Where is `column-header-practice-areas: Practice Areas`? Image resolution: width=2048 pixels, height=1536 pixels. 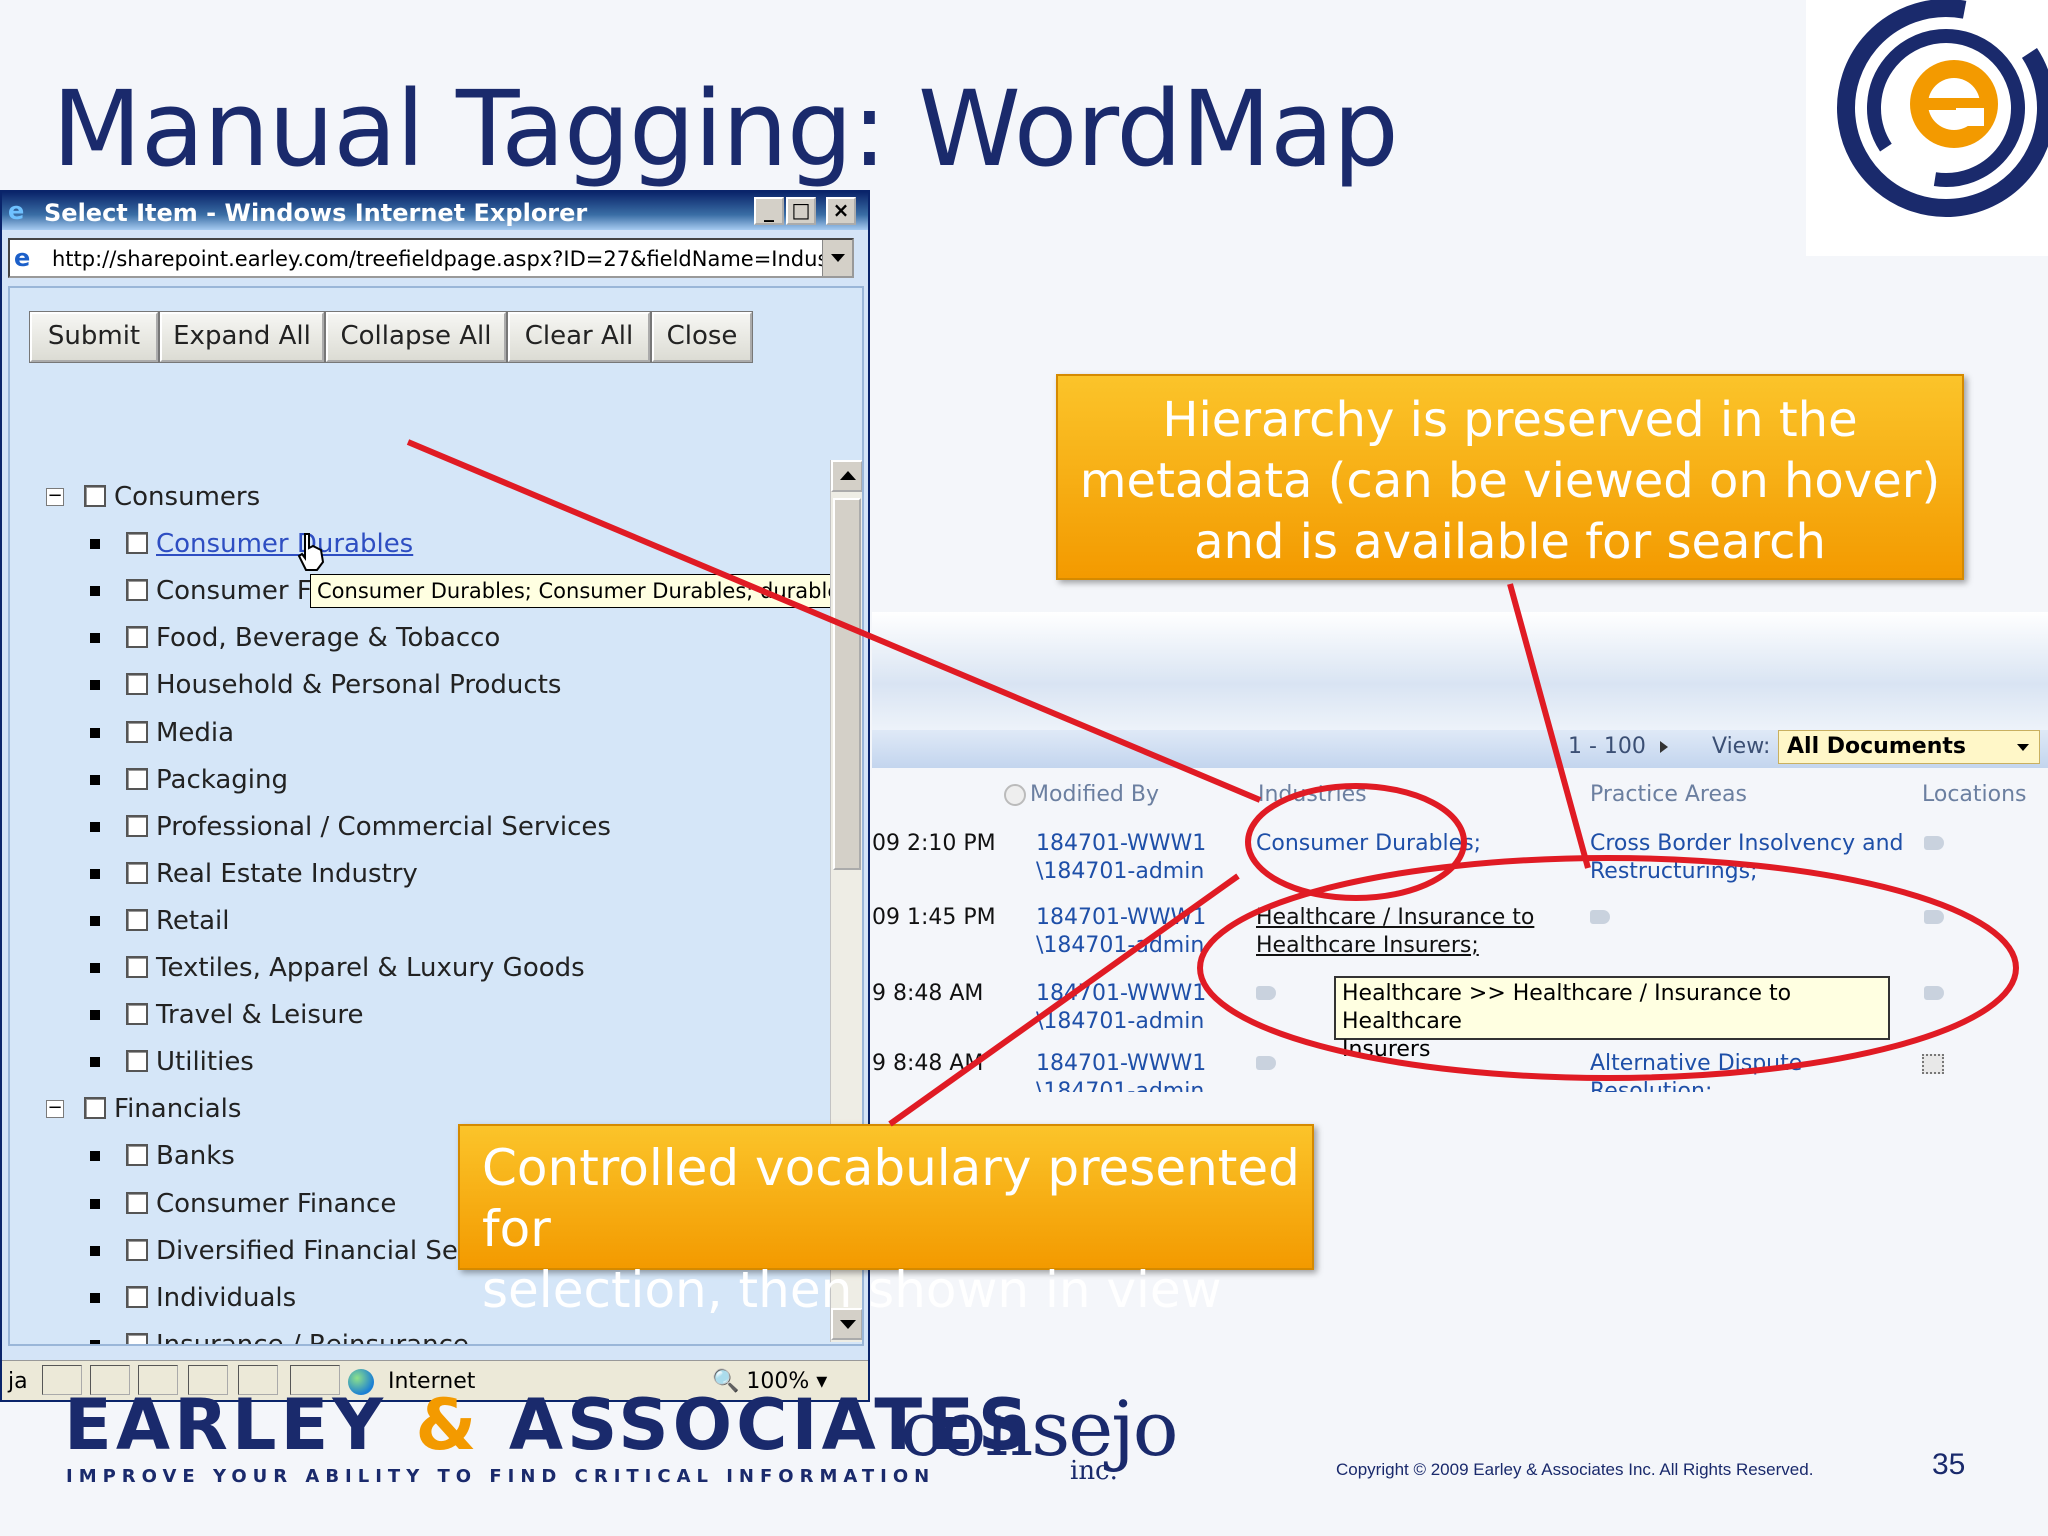
column-header-practice-areas: Practice Areas is located at coordinates (1668, 794).